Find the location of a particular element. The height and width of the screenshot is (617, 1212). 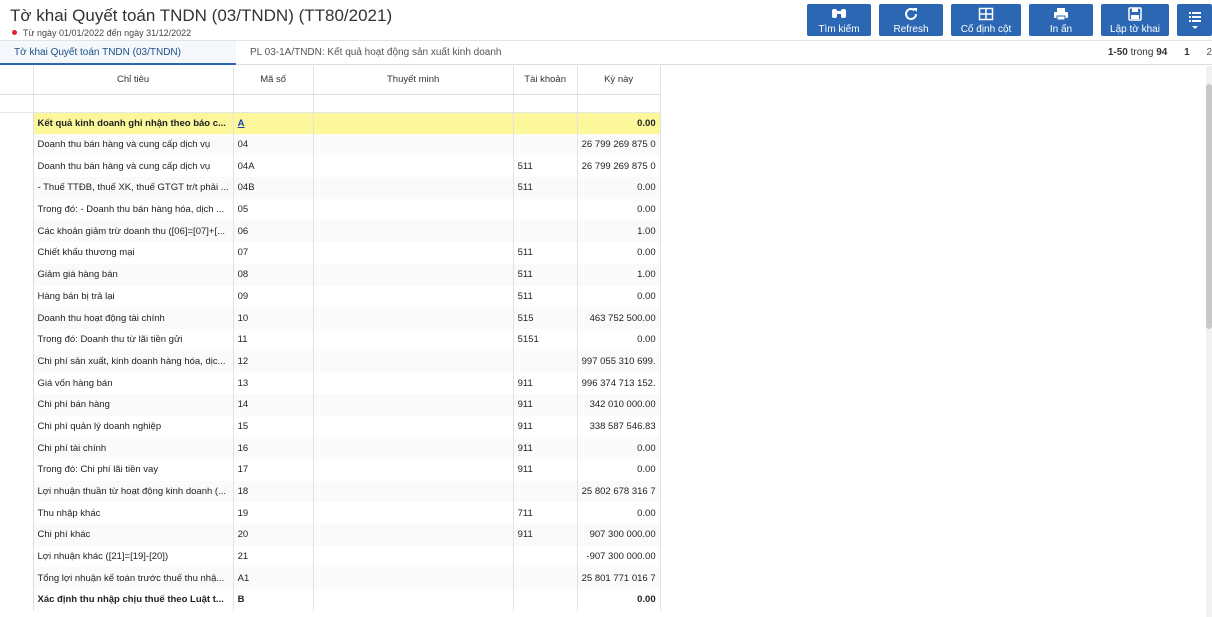

amount-cell: 1.00 is located at coordinates (619, 231).